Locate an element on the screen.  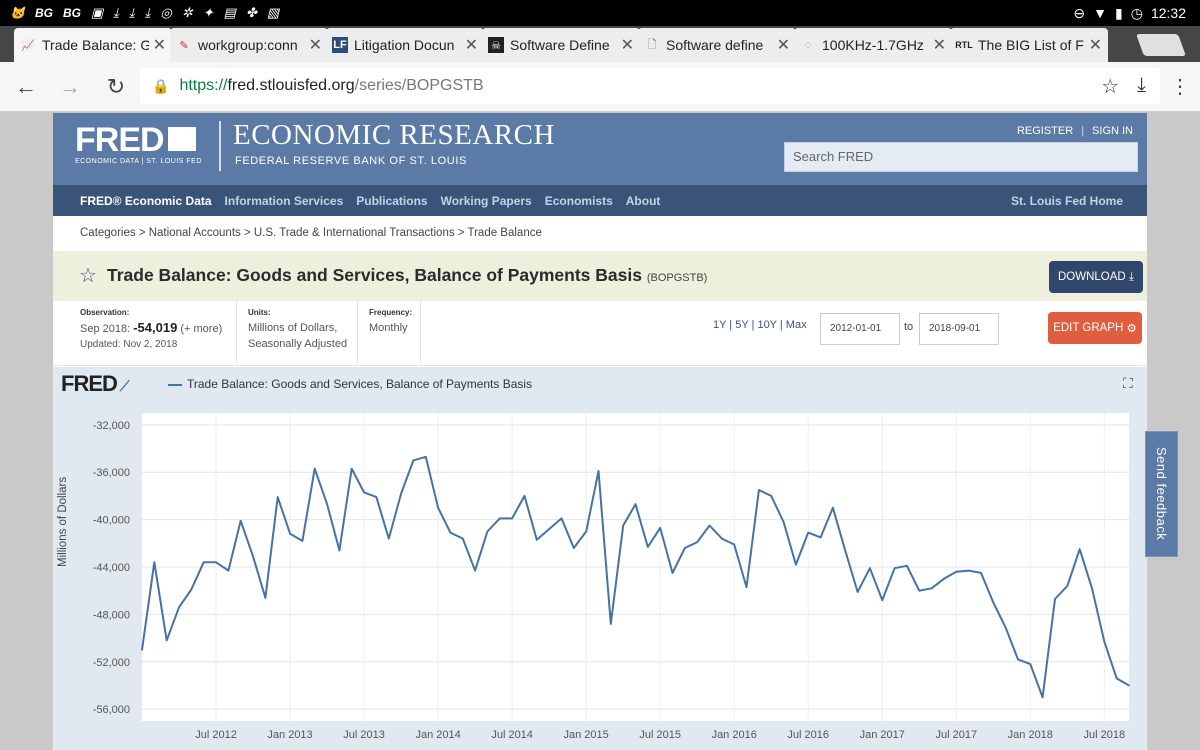
favorite-star-icon: ☆ is located at coordinates (88, 275).